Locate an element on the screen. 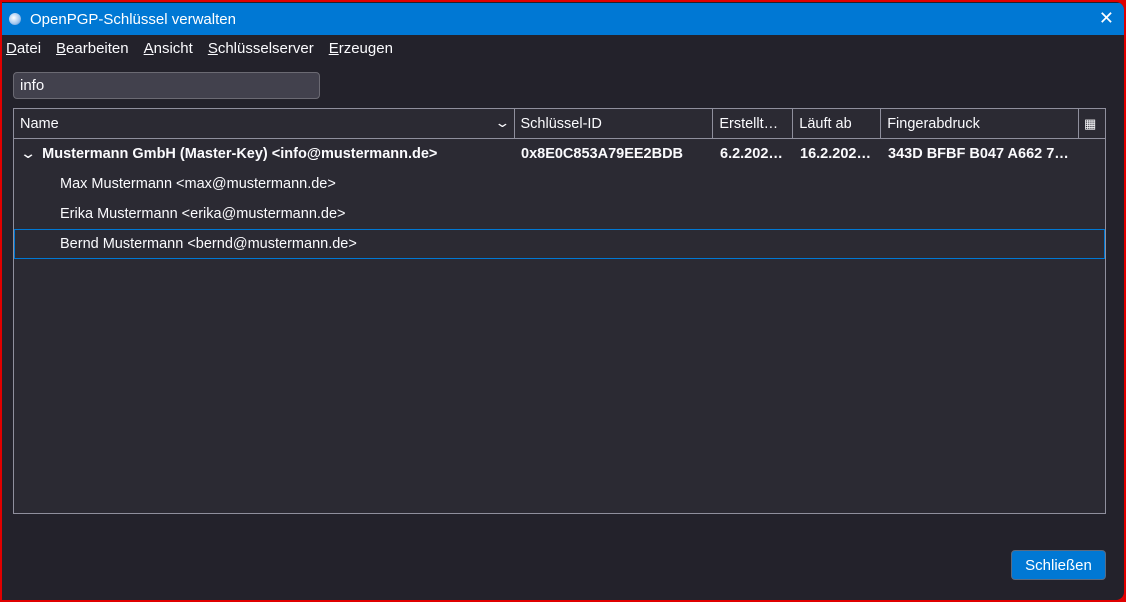 Image resolution: width=1126 pixels, height=602 pixels. menu-erzeugen: Erzeugen is located at coordinates (361, 48).